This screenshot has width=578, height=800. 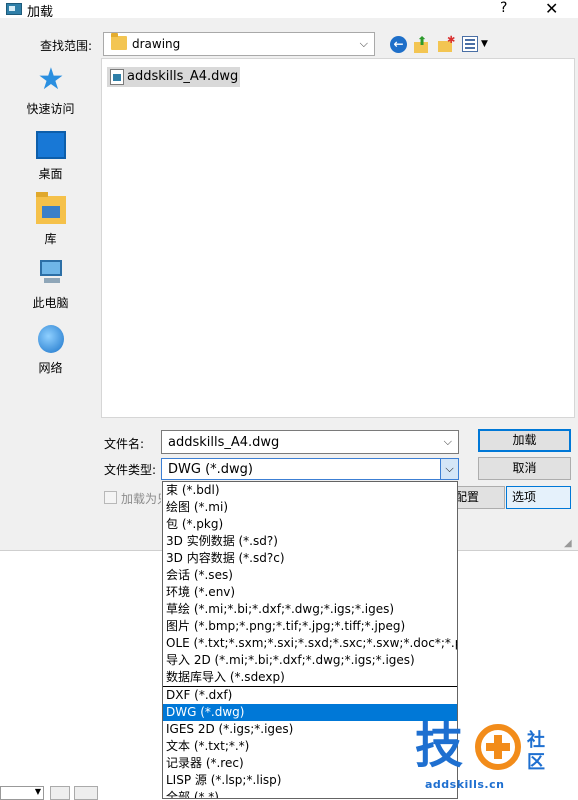 What do you see at coordinates (470, 44) in the screenshot?
I see `view-menu-icon` at bounding box center [470, 44].